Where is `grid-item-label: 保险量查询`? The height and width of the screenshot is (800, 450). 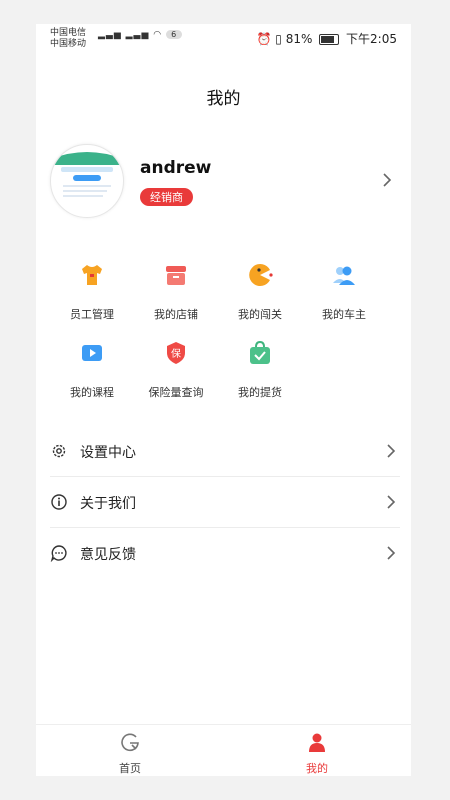 grid-item-label: 保险量查询 is located at coordinates (176, 392).